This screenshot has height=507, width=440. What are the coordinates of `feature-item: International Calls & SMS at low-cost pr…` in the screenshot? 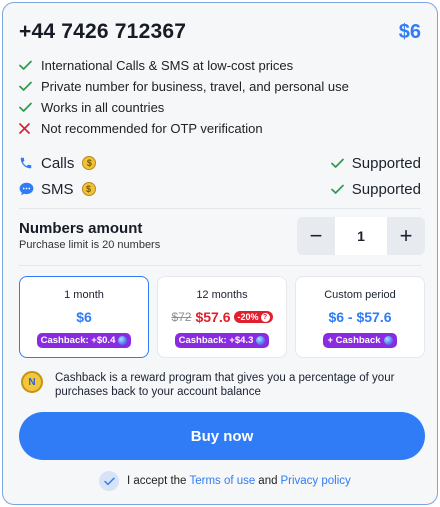 It's located at (219, 65).